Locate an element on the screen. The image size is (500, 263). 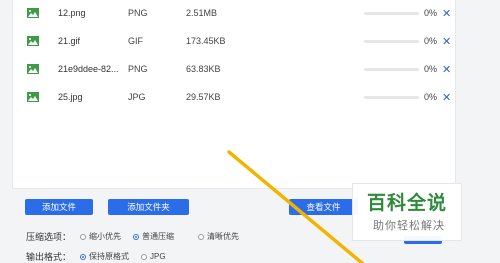
view-file-button: 查看文件 is located at coordinates (323, 207).